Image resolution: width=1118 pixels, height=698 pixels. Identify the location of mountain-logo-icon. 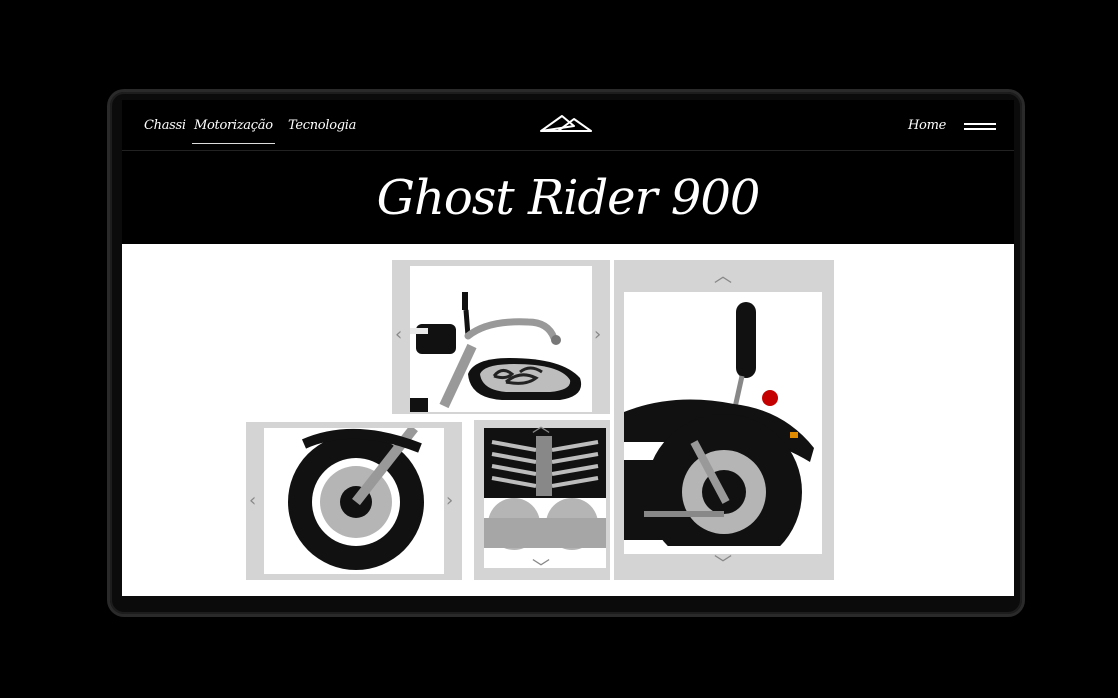
(566, 123).